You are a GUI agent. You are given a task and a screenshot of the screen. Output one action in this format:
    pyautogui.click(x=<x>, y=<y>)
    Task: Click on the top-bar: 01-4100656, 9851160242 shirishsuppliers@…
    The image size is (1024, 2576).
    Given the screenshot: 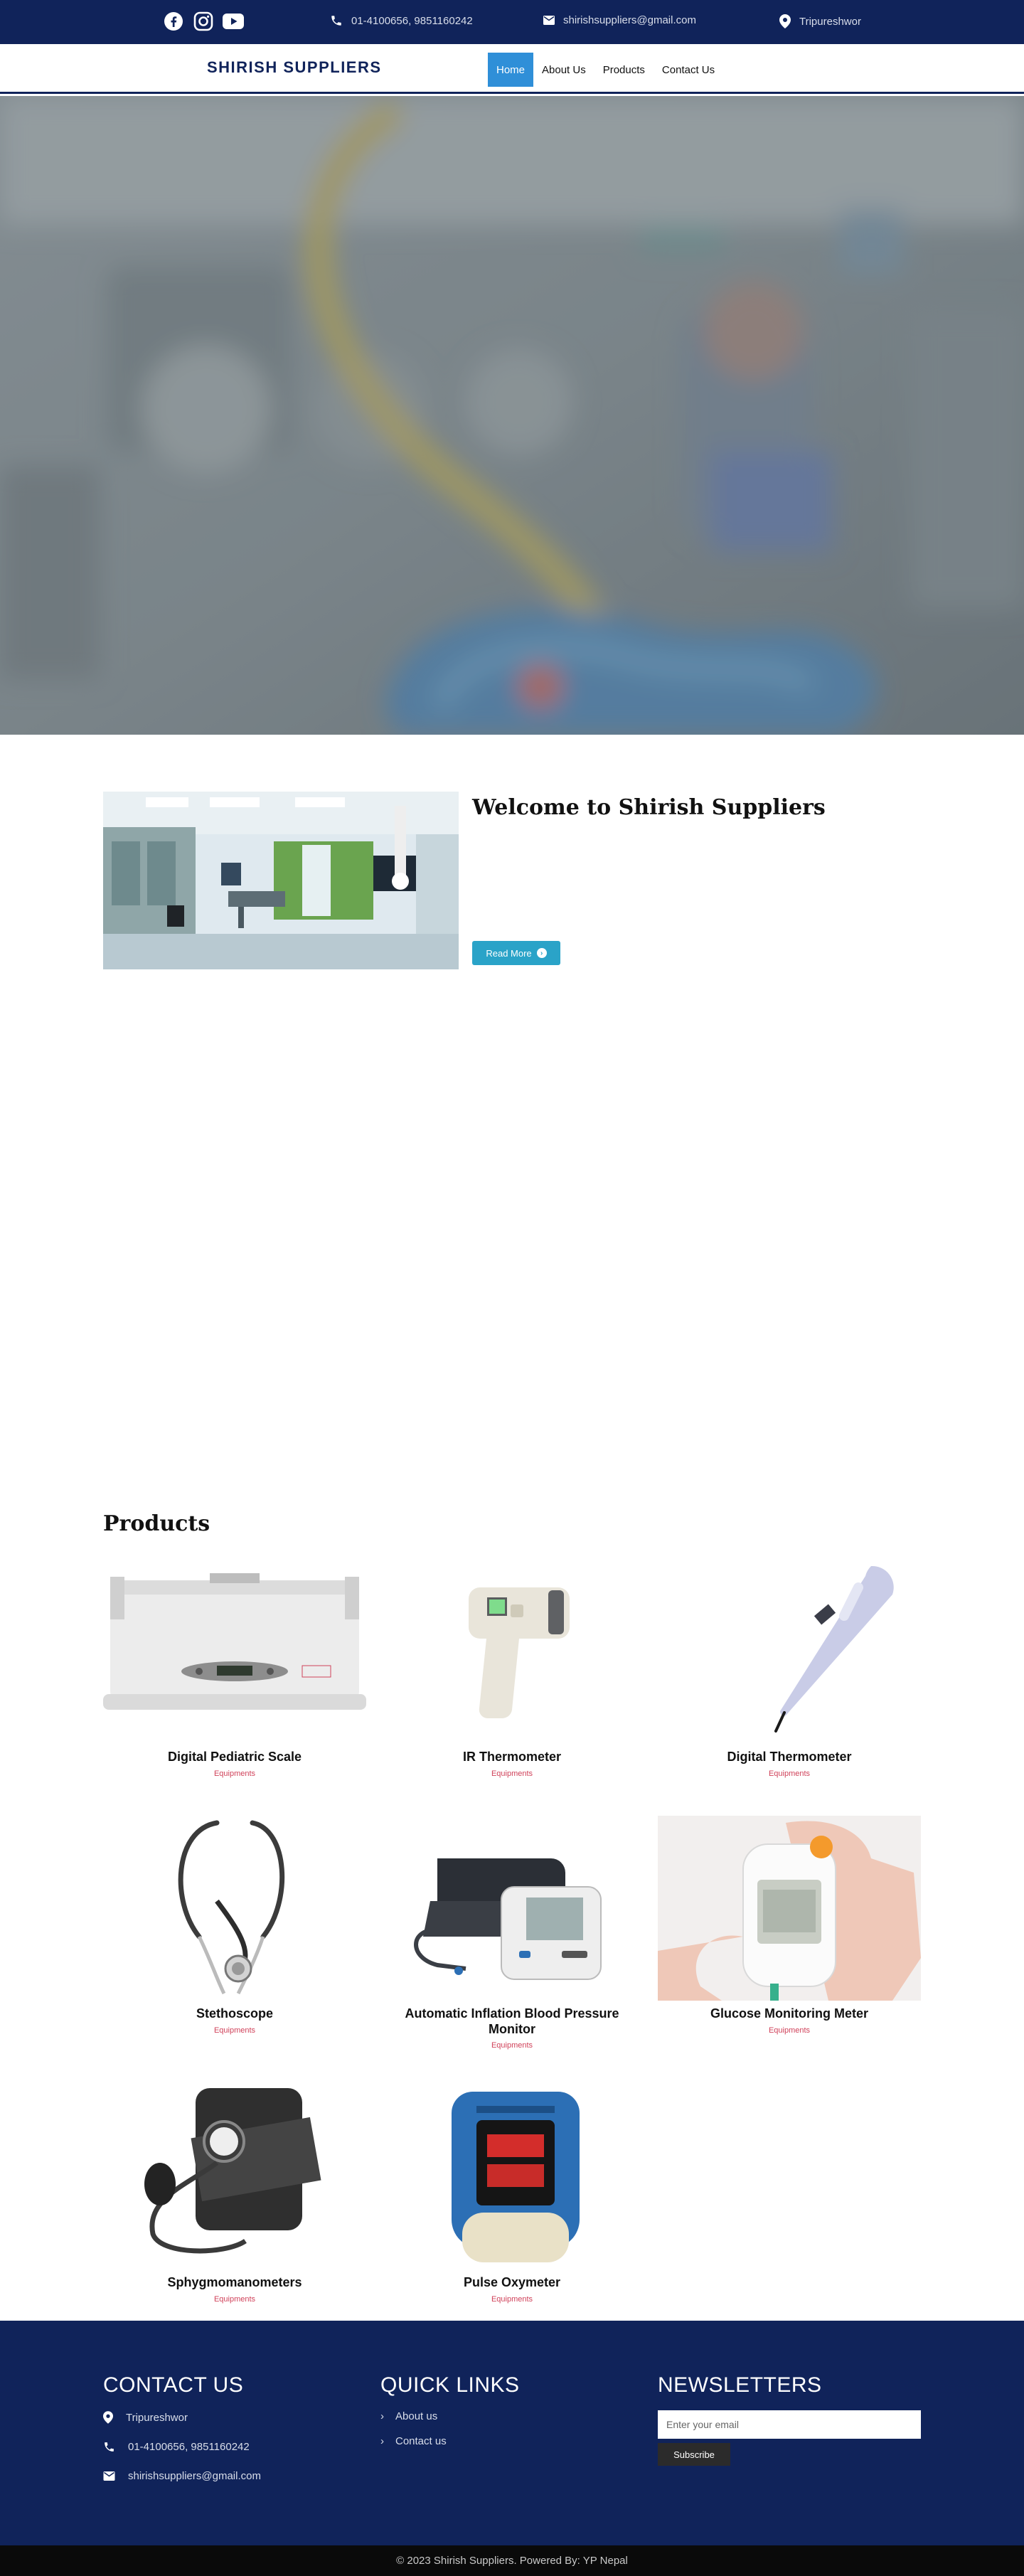 What is the action you would take?
    pyautogui.click(x=512, y=22)
    